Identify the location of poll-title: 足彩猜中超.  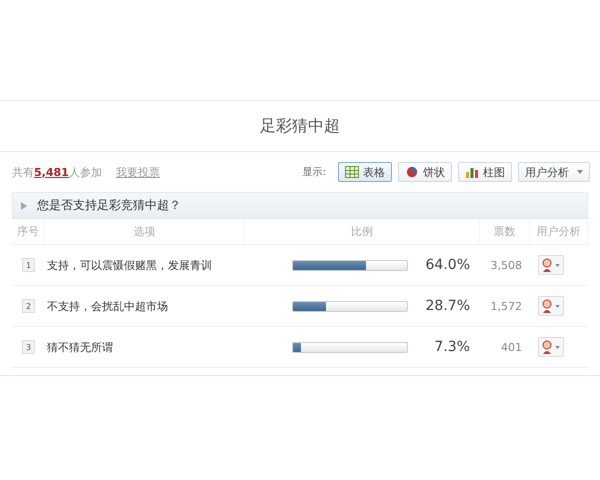
(300, 126).